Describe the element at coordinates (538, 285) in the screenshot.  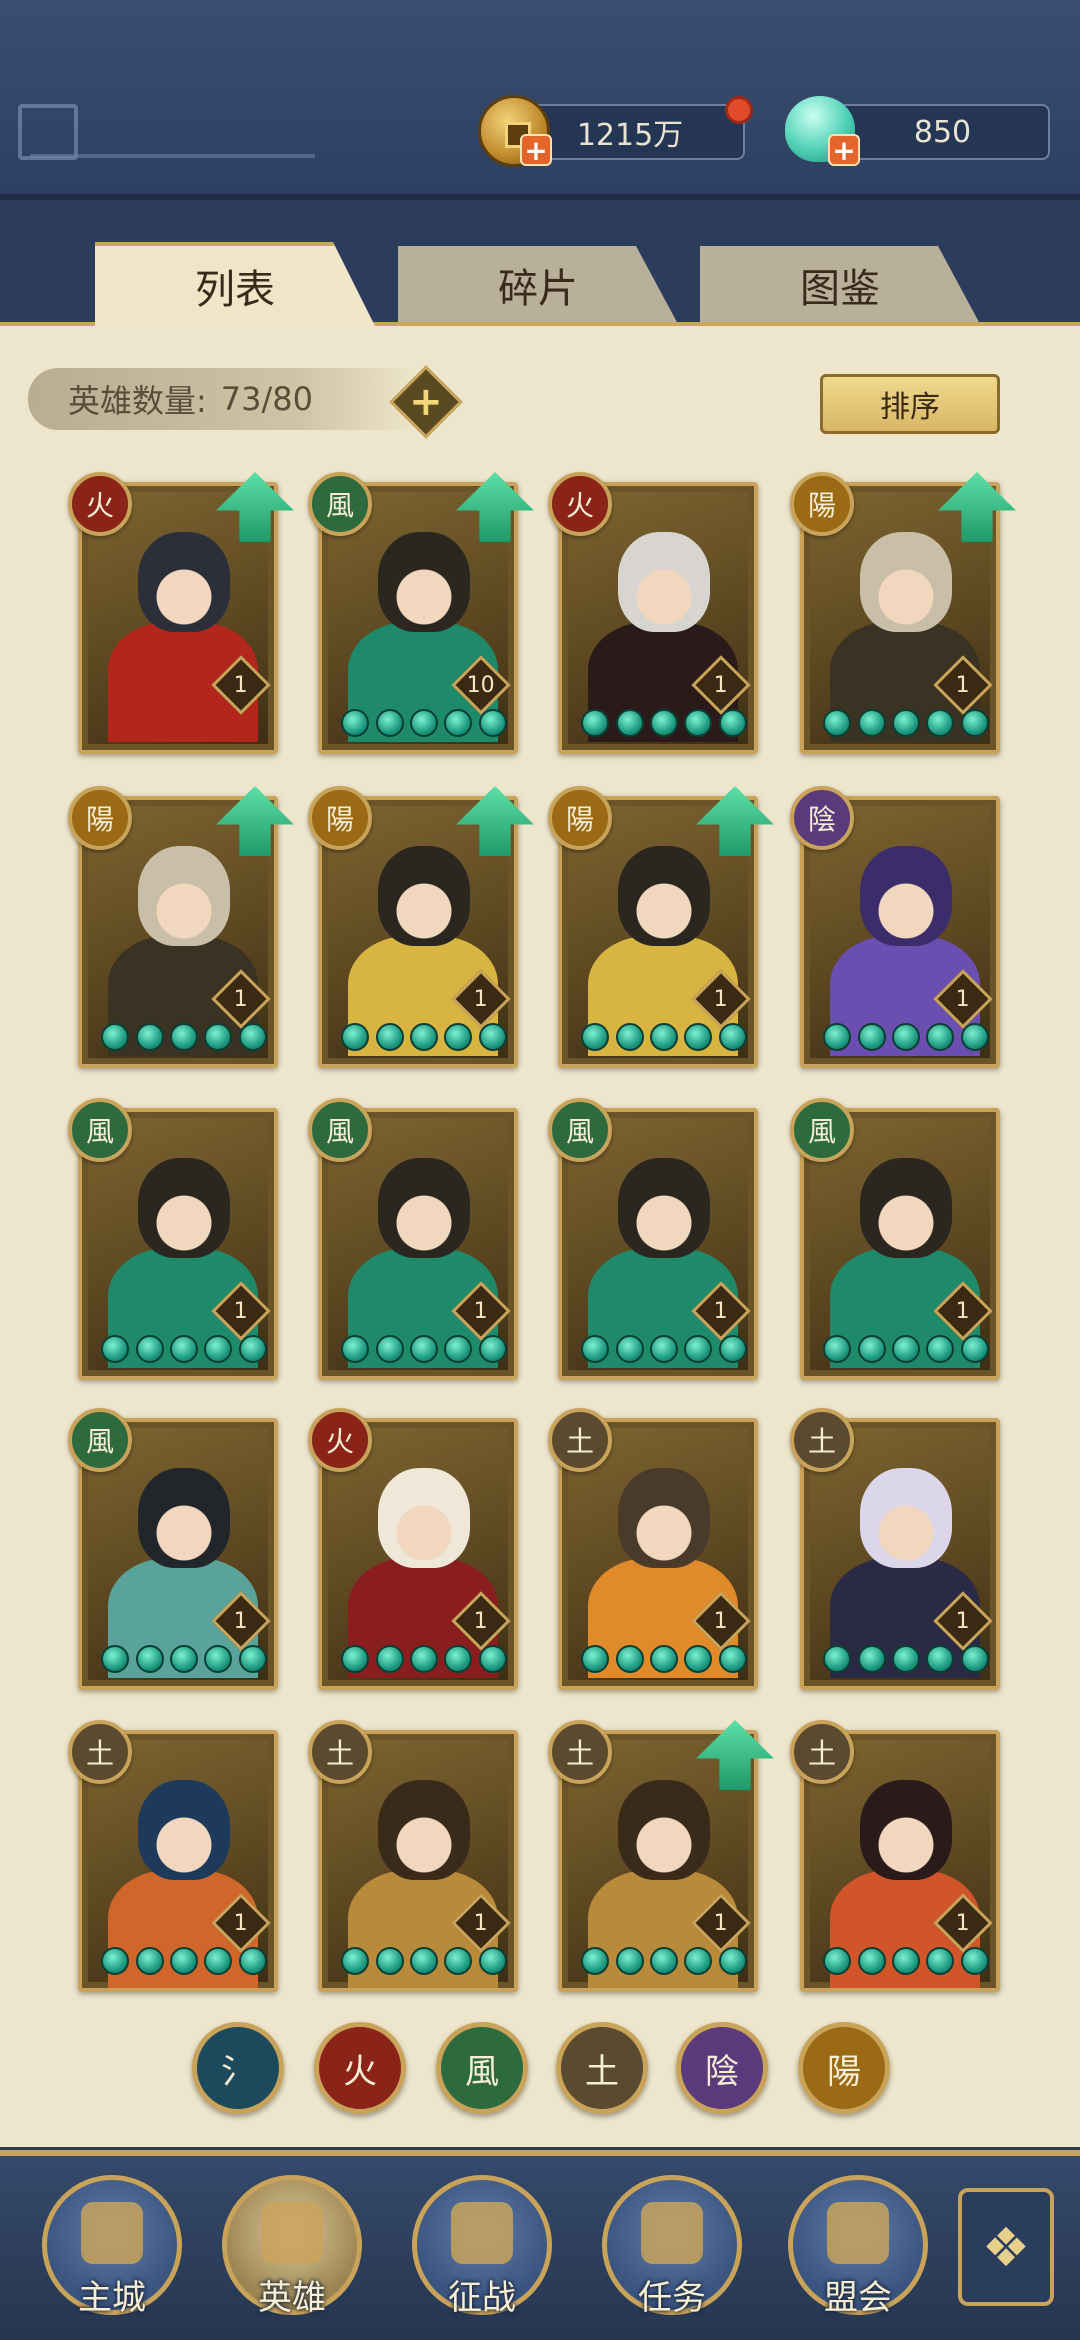
I see `tab-fragments: 碎片` at that location.